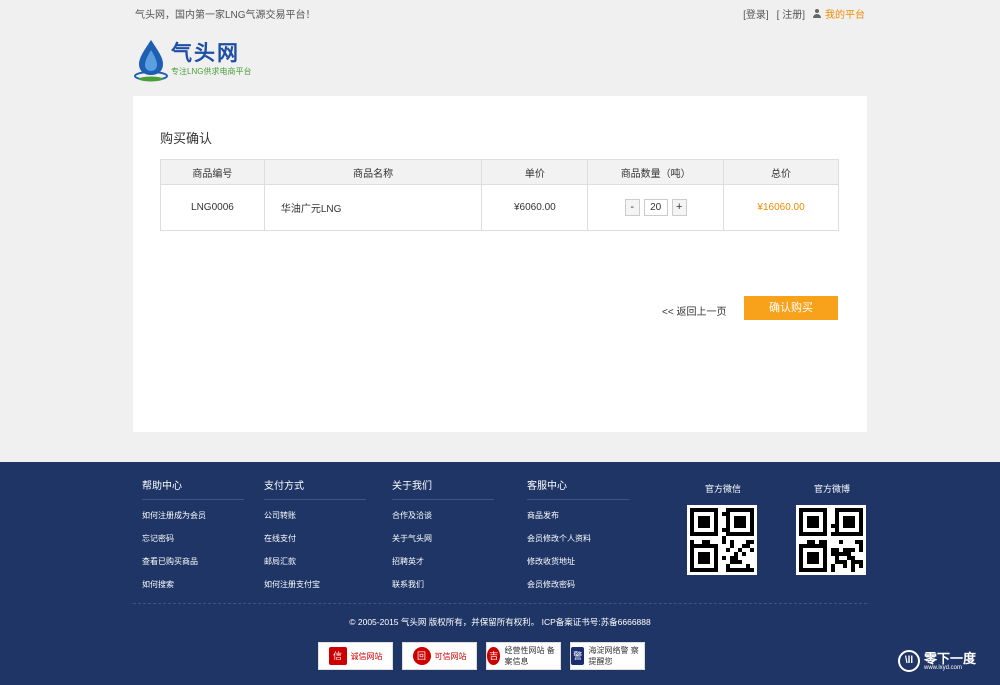 The height and width of the screenshot is (685, 1000). Describe the element at coordinates (443, 488) in the screenshot. I see `footer-about-title: 关于我们` at that location.